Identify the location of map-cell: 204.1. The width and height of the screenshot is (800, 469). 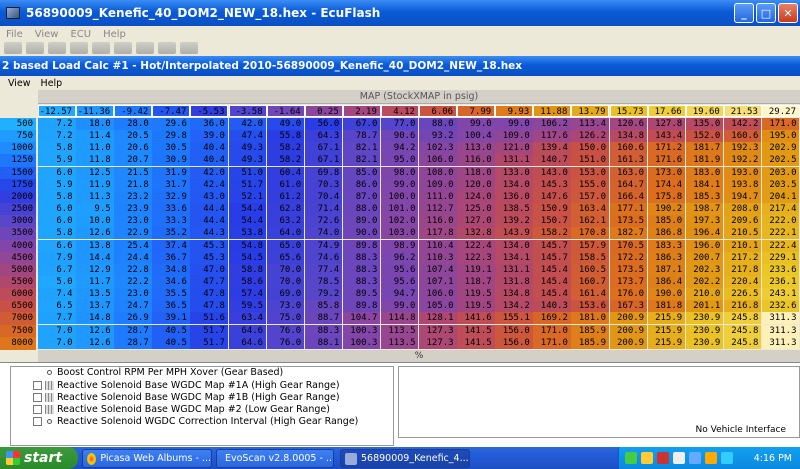
(780, 196).